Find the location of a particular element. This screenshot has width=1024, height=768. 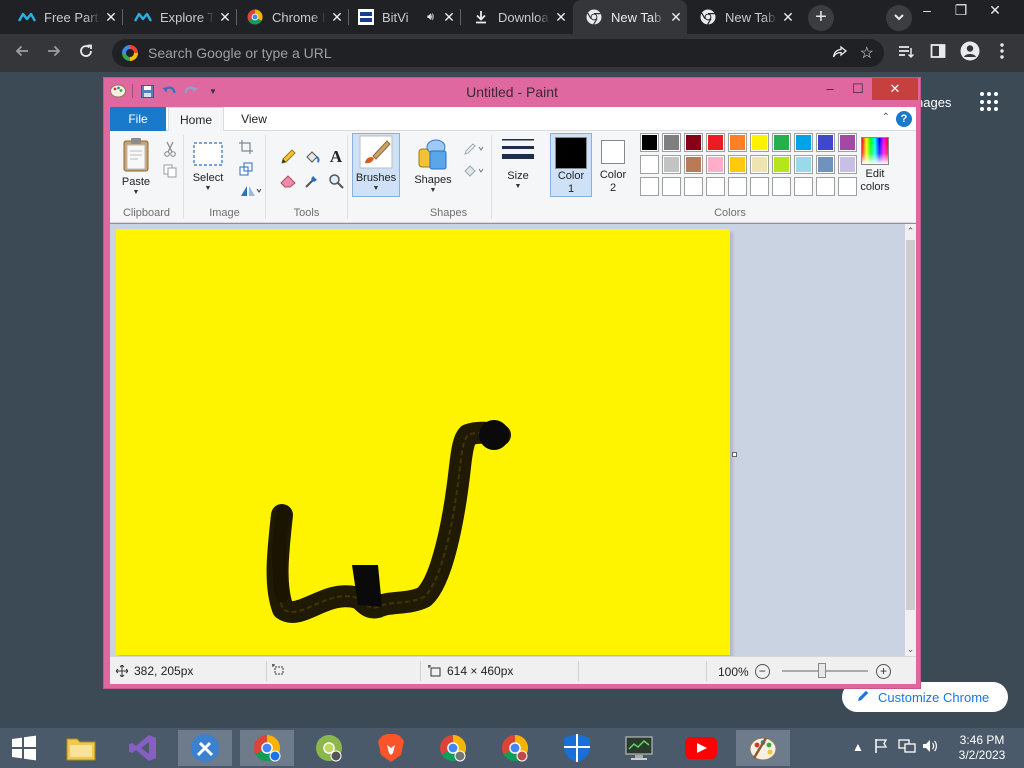

taskbar-file-explorer is located at coordinates (81, 748).